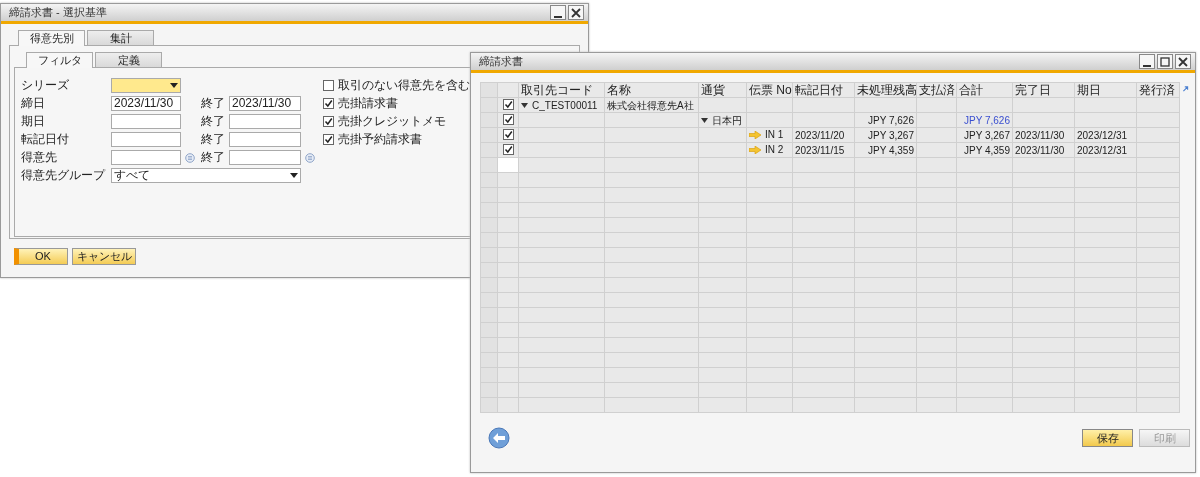 This screenshot has width=1200, height=477. What do you see at coordinates (1185, 89) in the screenshot?
I see `expand-icon` at bounding box center [1185, 89].